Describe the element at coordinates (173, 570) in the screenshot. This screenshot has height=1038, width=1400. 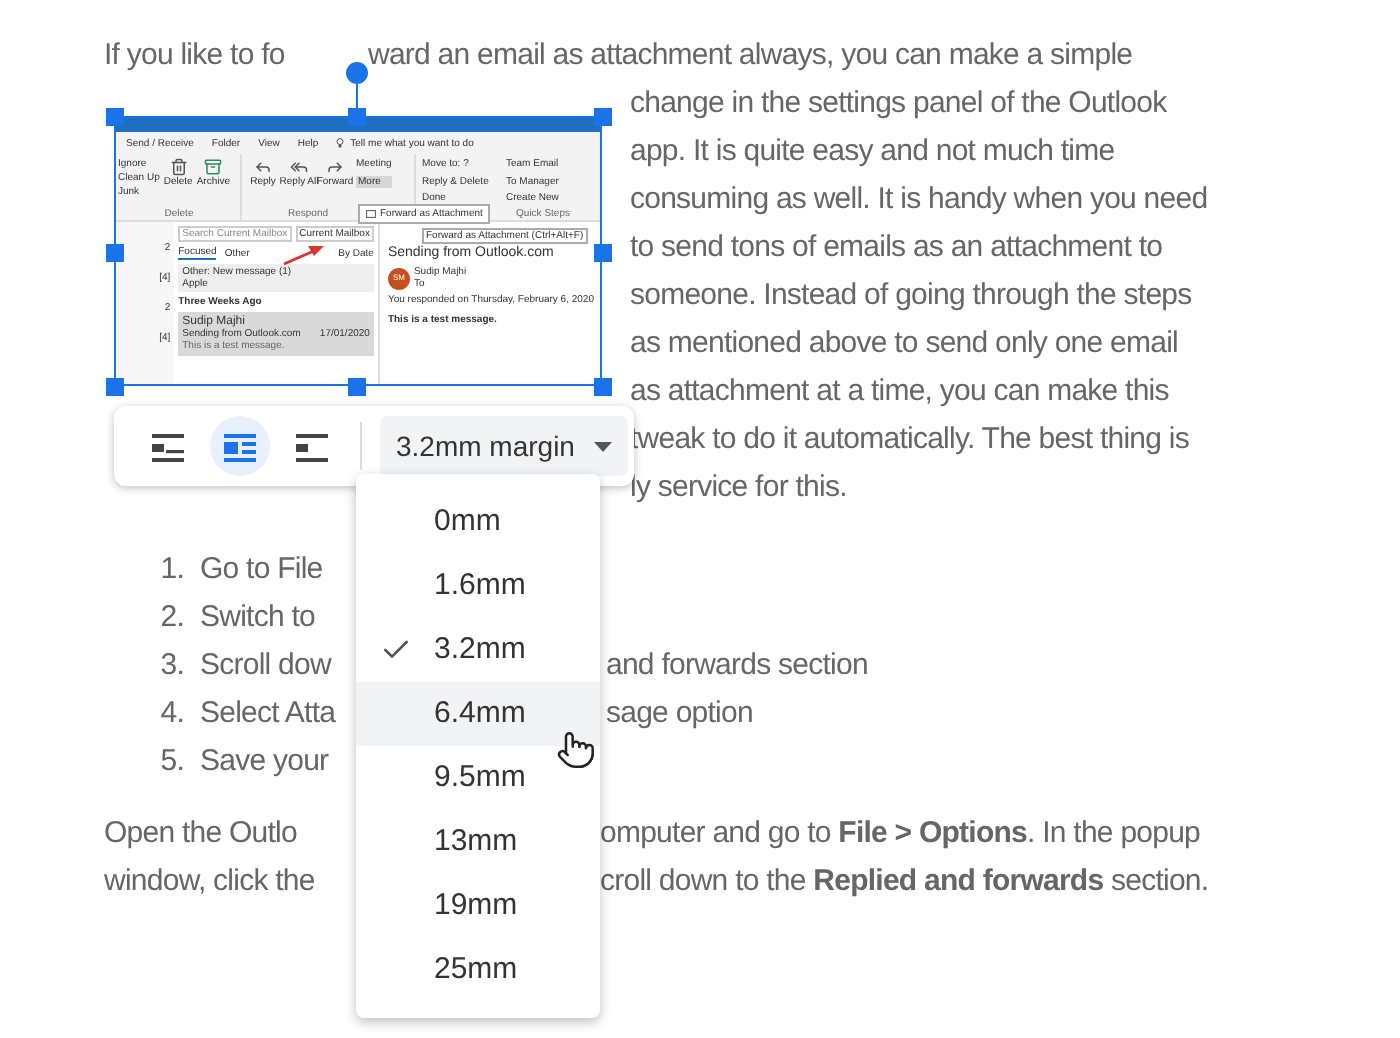
I see `list-number: 1.` at that location.